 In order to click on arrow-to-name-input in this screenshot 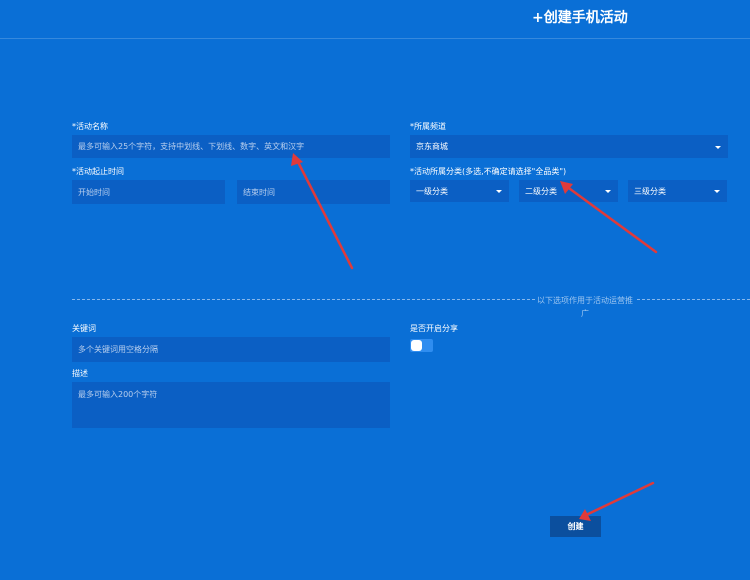, I will do `click(324, 214)`.